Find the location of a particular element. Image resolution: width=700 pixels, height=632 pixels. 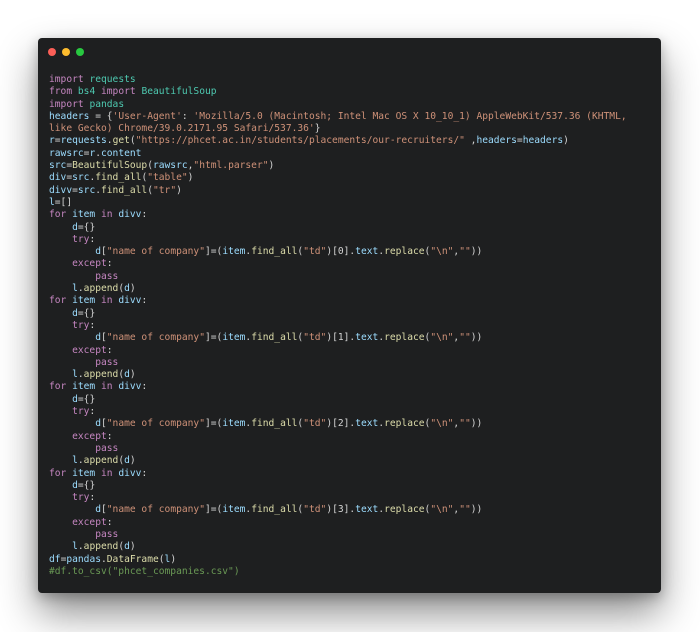

code-token: "td" is located at coordinates (315, 510).